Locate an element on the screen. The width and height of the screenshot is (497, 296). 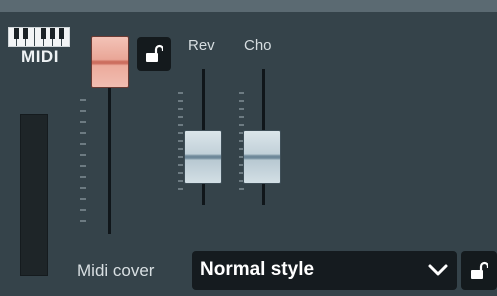
volume-slider-handle is located at coordinates (110, 62).